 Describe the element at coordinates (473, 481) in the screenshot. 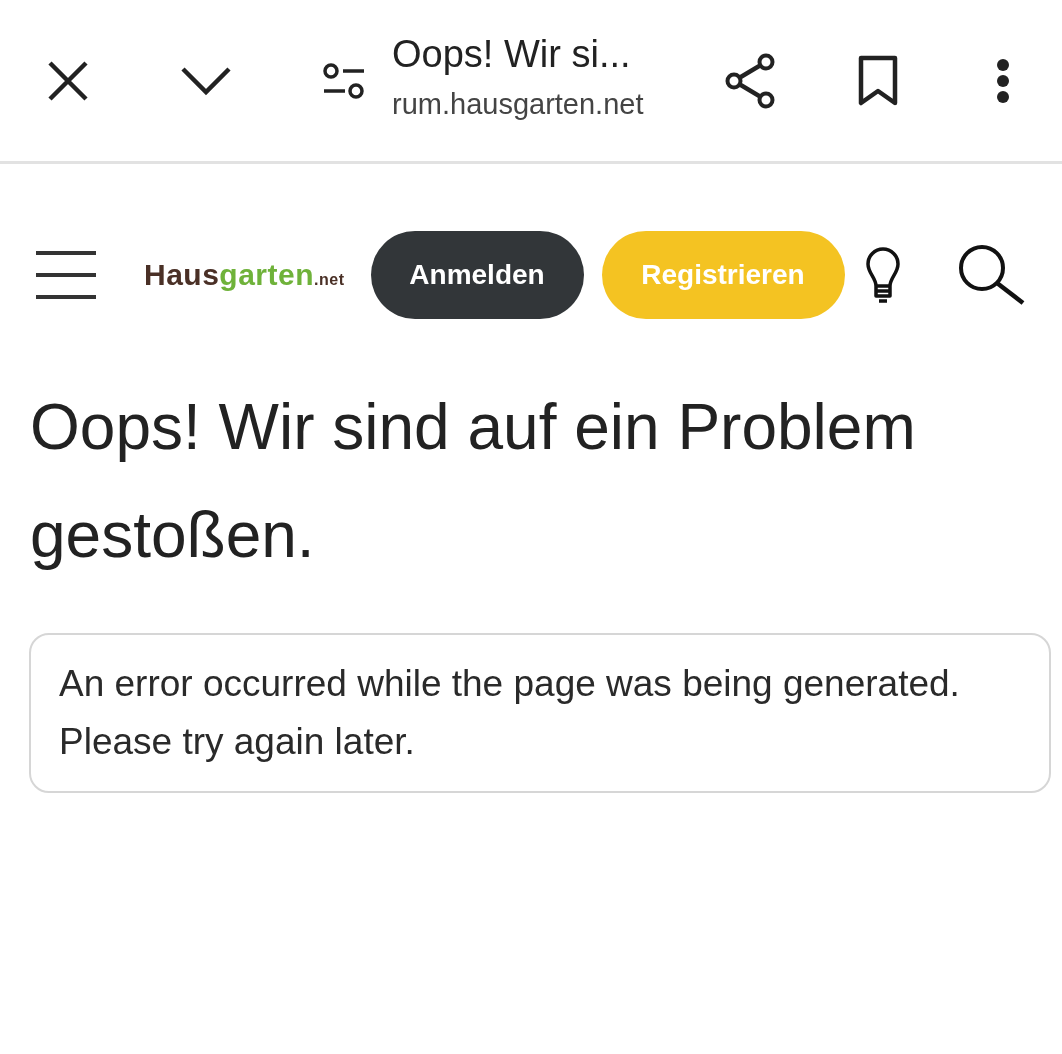

I see `page-heading: Oops! Wir sind auf ein Problem gestoßen.` at that location.